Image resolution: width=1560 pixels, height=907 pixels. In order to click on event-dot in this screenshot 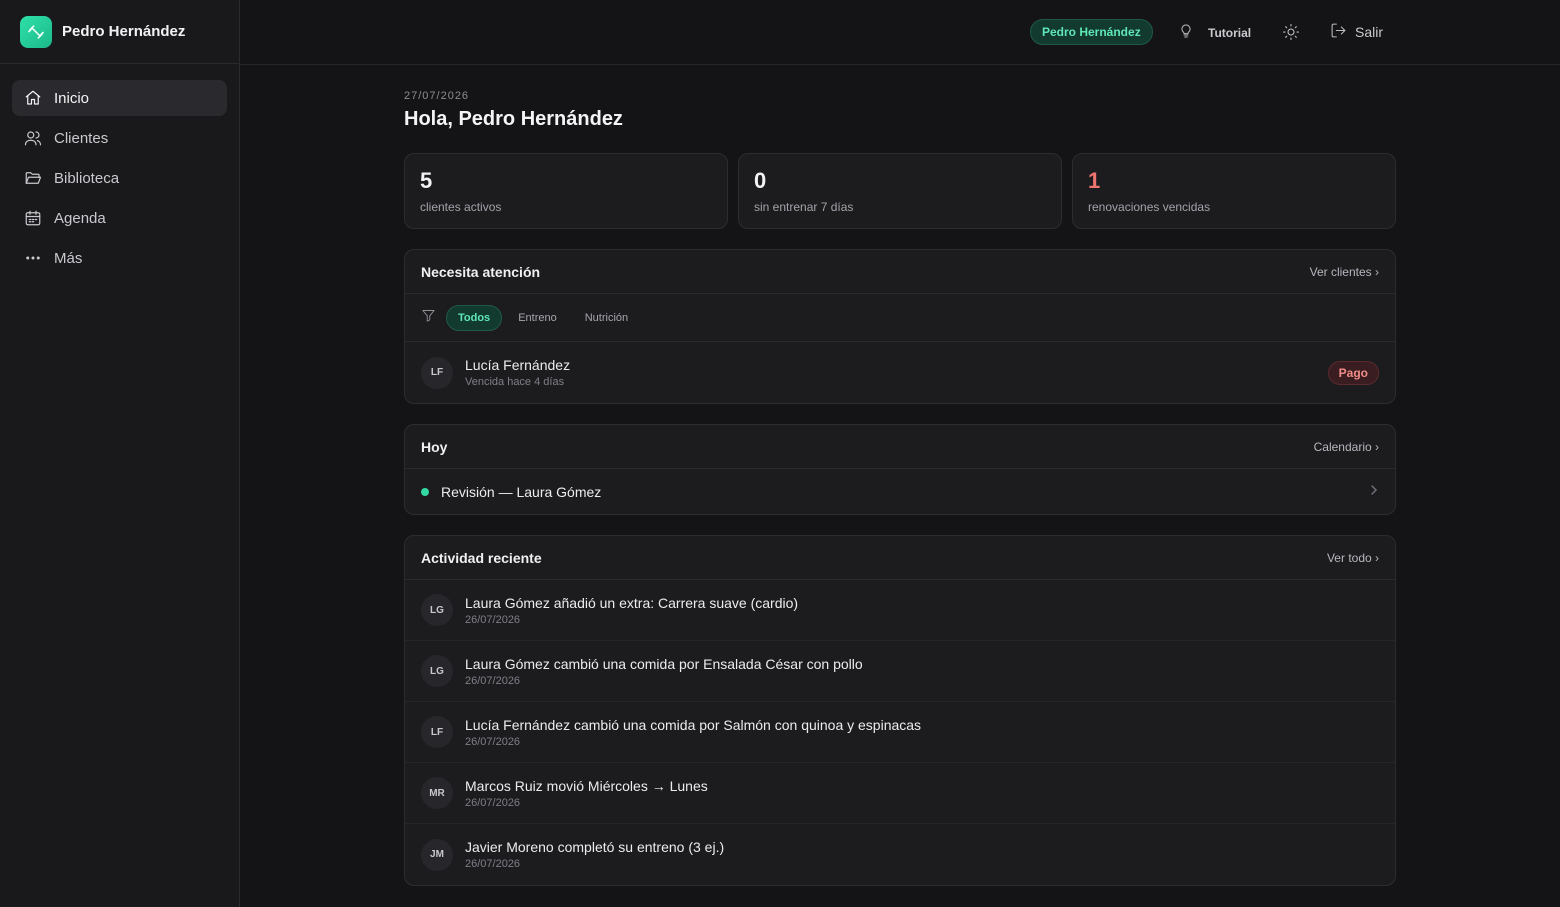, I will do `click(425, 491)`.